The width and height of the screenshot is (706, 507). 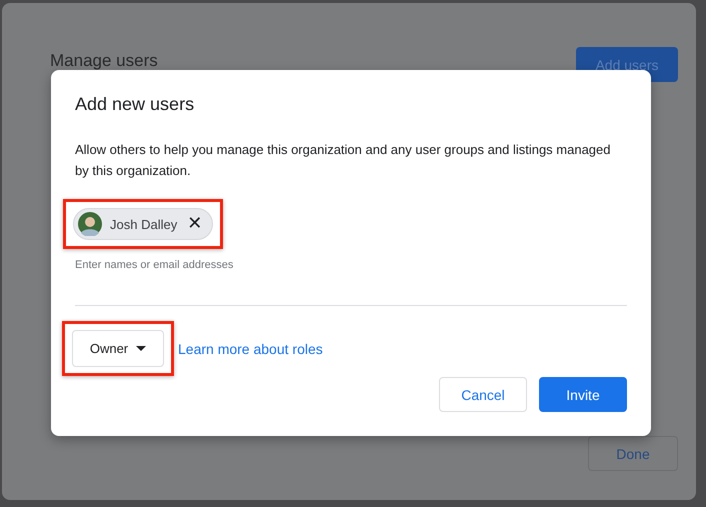 I want to click on user-name: Josh Dalley, so click(x=144, y=224).